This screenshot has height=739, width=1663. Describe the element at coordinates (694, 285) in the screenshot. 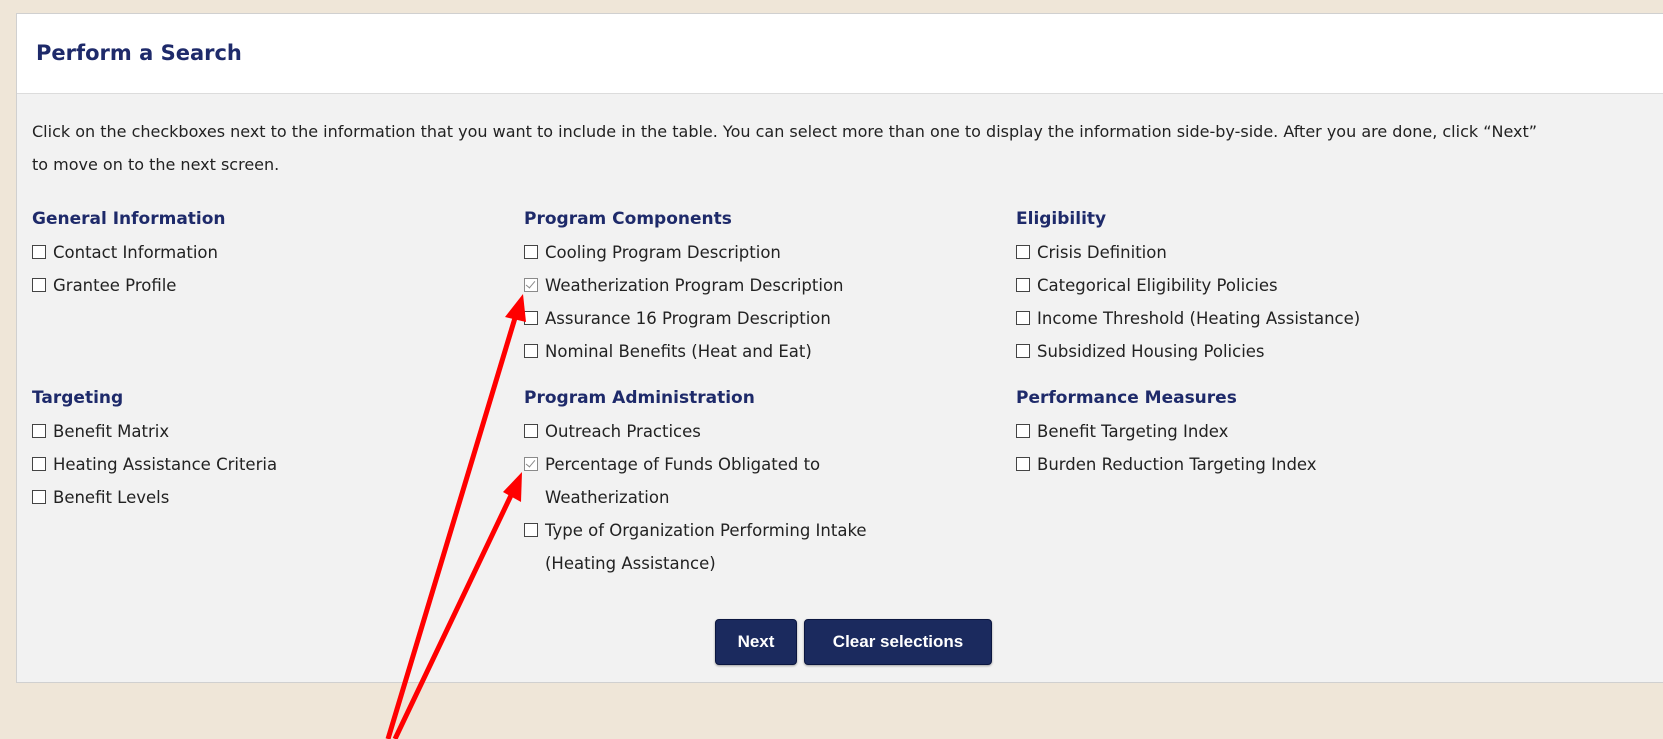

I see `option-label: Weatherization Program Description` at that location.